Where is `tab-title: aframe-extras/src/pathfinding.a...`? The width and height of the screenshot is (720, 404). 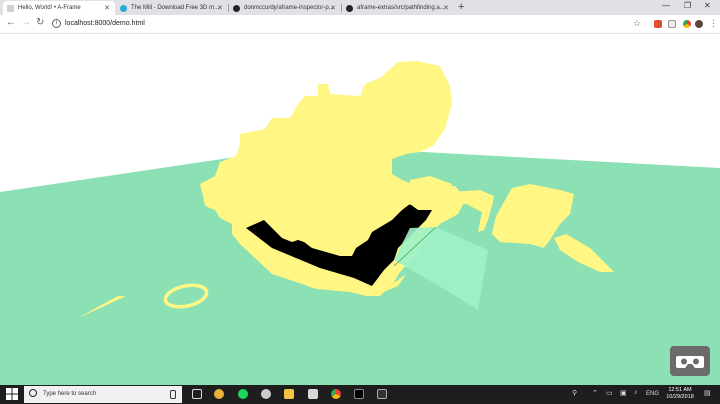 tab-title: aframe-extras/src/pathfinding.a... is located at coordinates (401, 8).